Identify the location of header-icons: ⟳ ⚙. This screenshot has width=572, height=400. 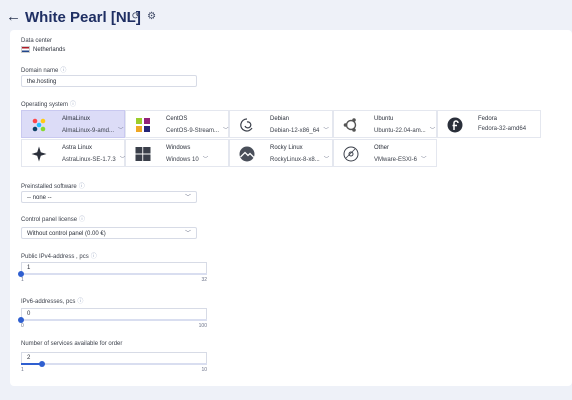
(146, 16).